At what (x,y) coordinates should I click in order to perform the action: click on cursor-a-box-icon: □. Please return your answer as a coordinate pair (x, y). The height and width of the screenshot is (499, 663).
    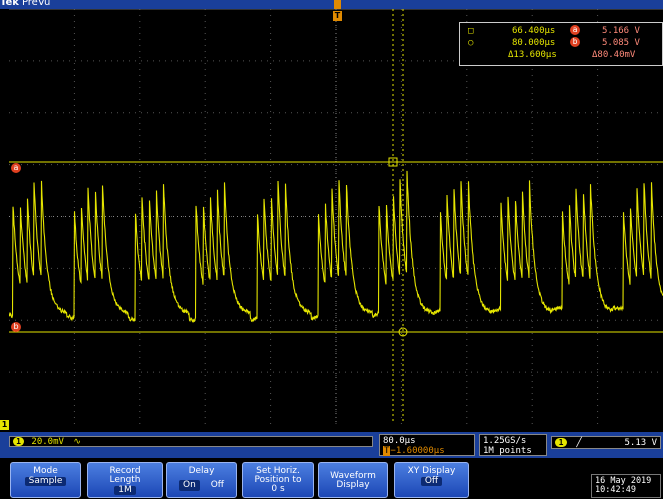
    Looking at the image, I should click on (471, 31).